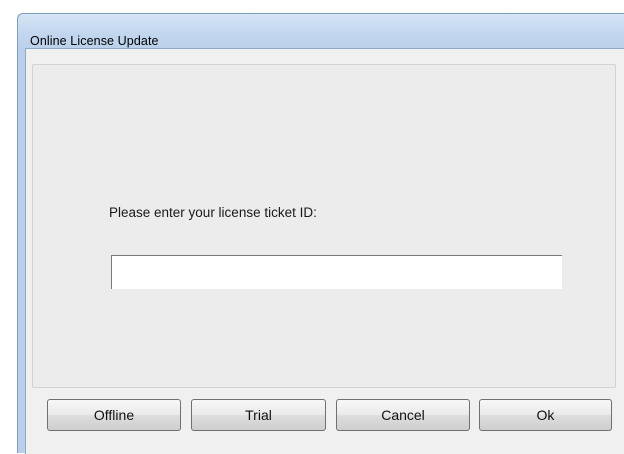 The height and width of the screenshot is (454, 624). Describe the element at coordinates (403, 415) in the screenshot. I see `cancel-button: Cancel` at that location.